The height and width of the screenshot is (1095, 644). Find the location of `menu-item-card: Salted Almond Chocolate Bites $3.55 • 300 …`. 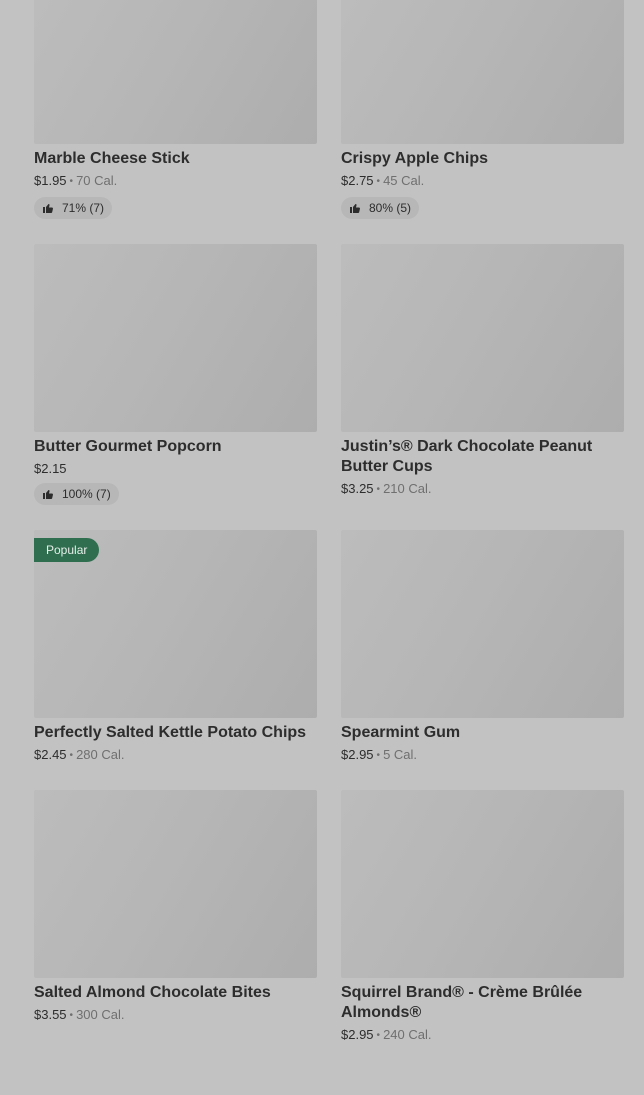

menu-item-card: Salted Almond Chocolate Bites $3.55 • 300 … is located at coordinates (175, 917).